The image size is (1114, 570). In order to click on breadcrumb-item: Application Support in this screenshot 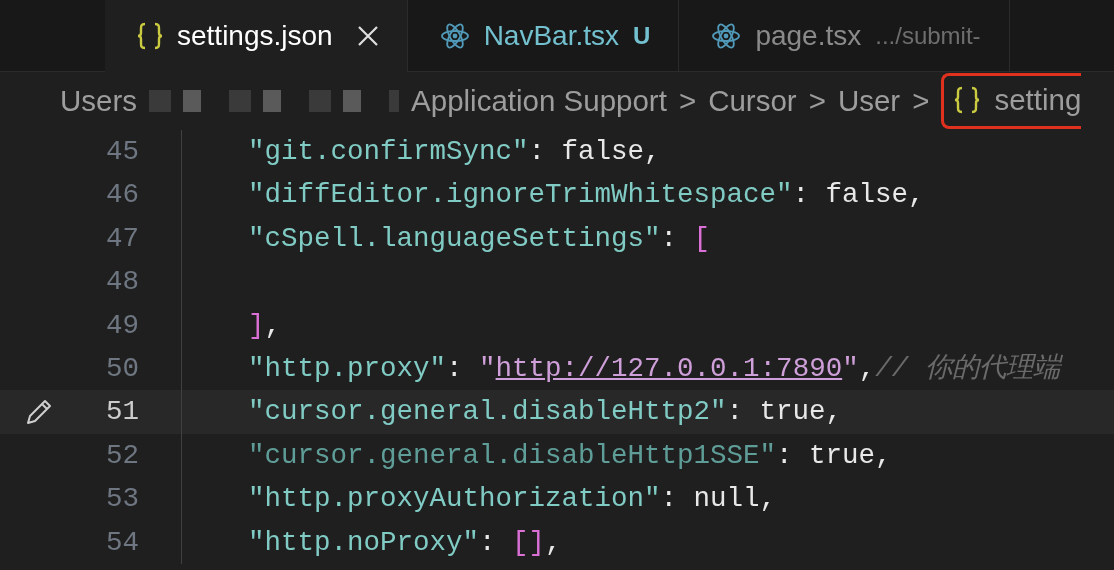, I will do `click(539, 101)`.